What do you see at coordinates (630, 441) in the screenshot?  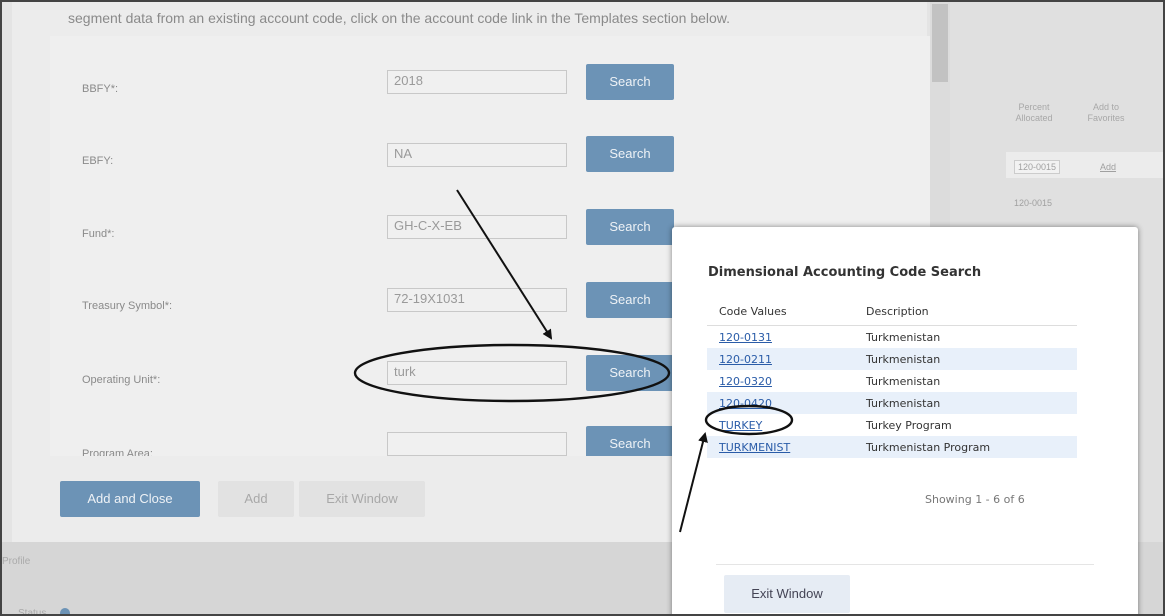 I see `program-area-search-button: Search` at bounding box center [630, 441].